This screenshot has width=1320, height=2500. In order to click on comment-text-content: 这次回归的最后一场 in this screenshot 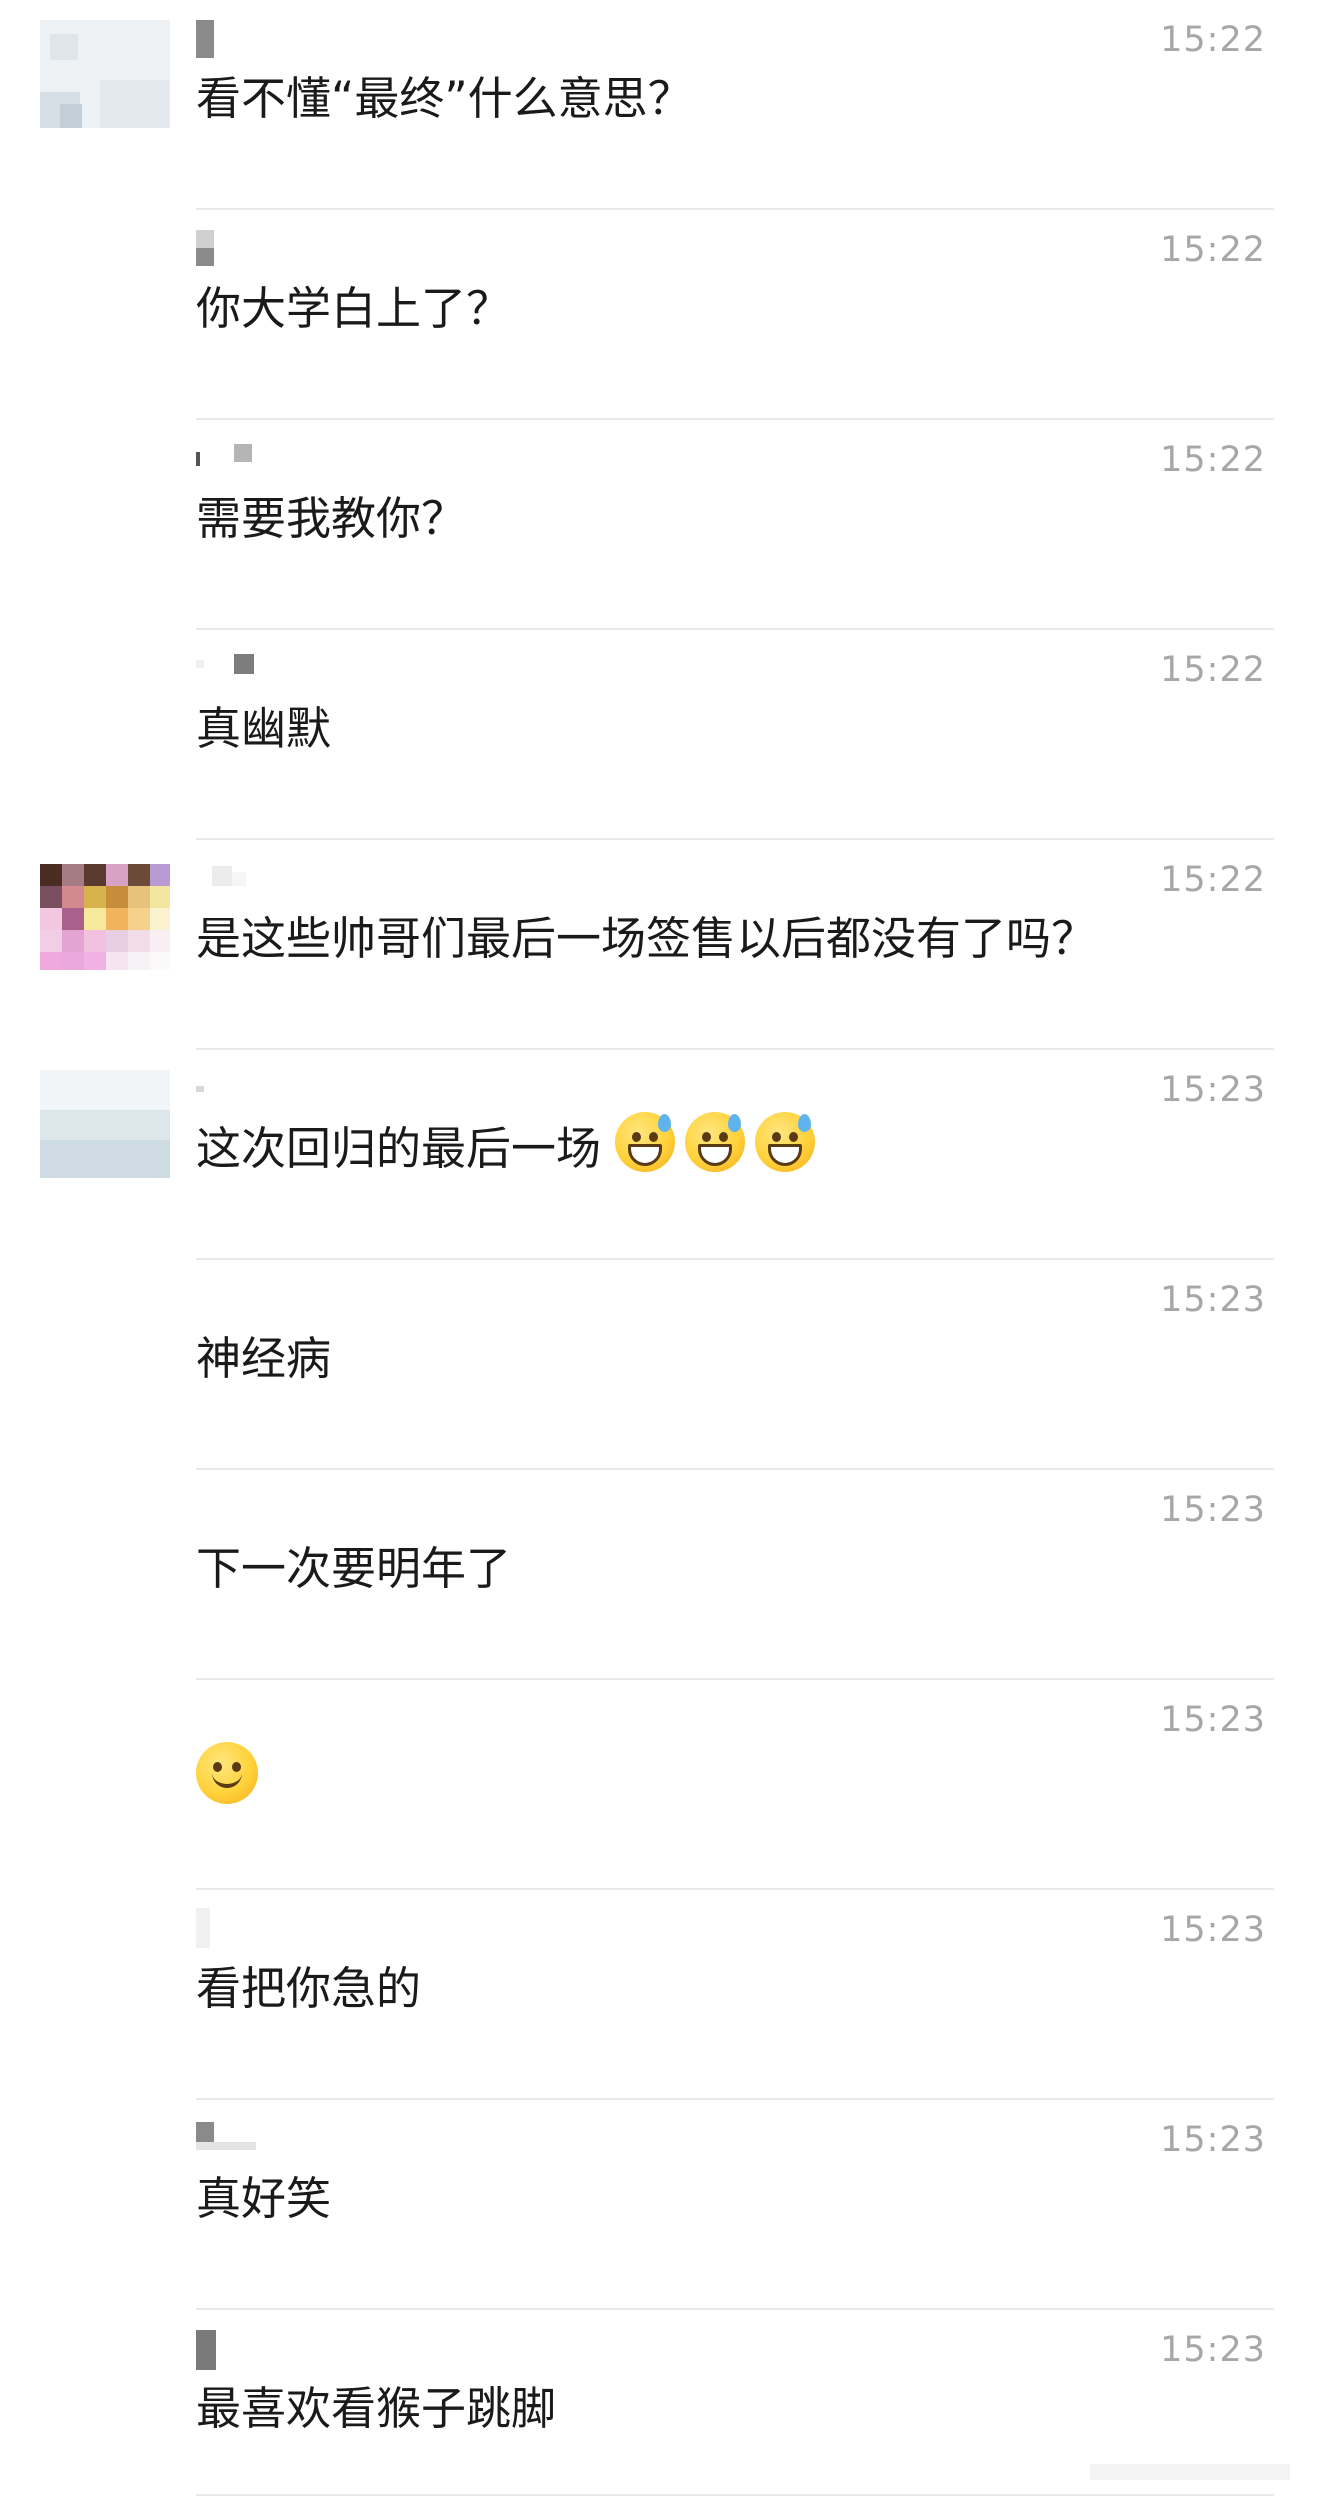, I will do `click(399, 1148)`.